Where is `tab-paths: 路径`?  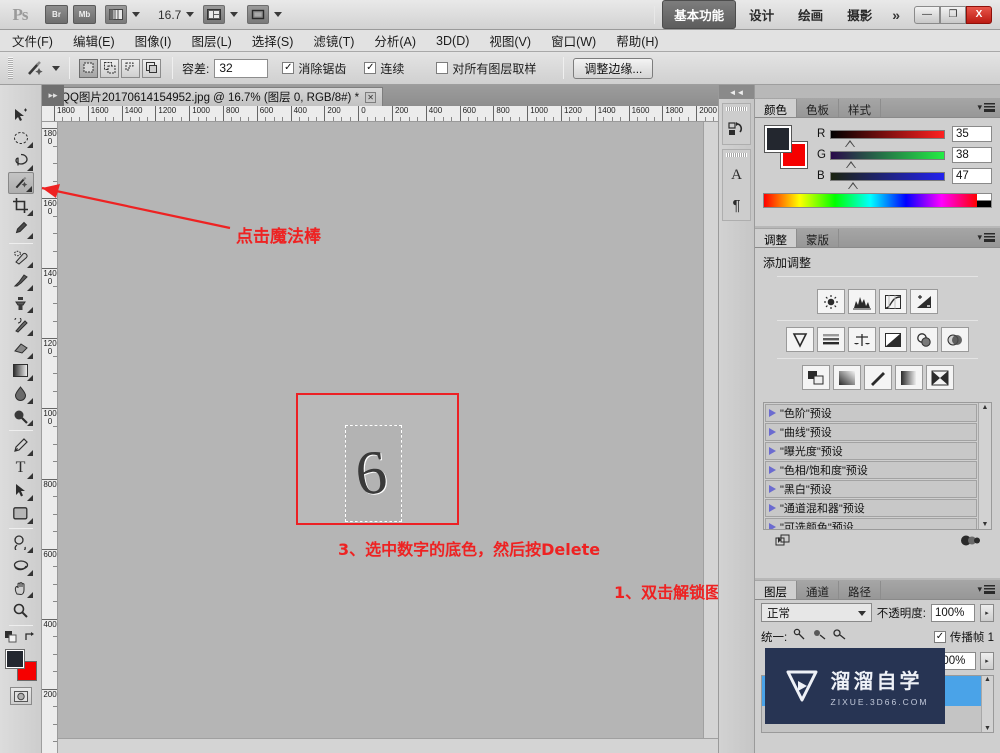 tab-paths: 路径 is located at coordinates (860, 590).